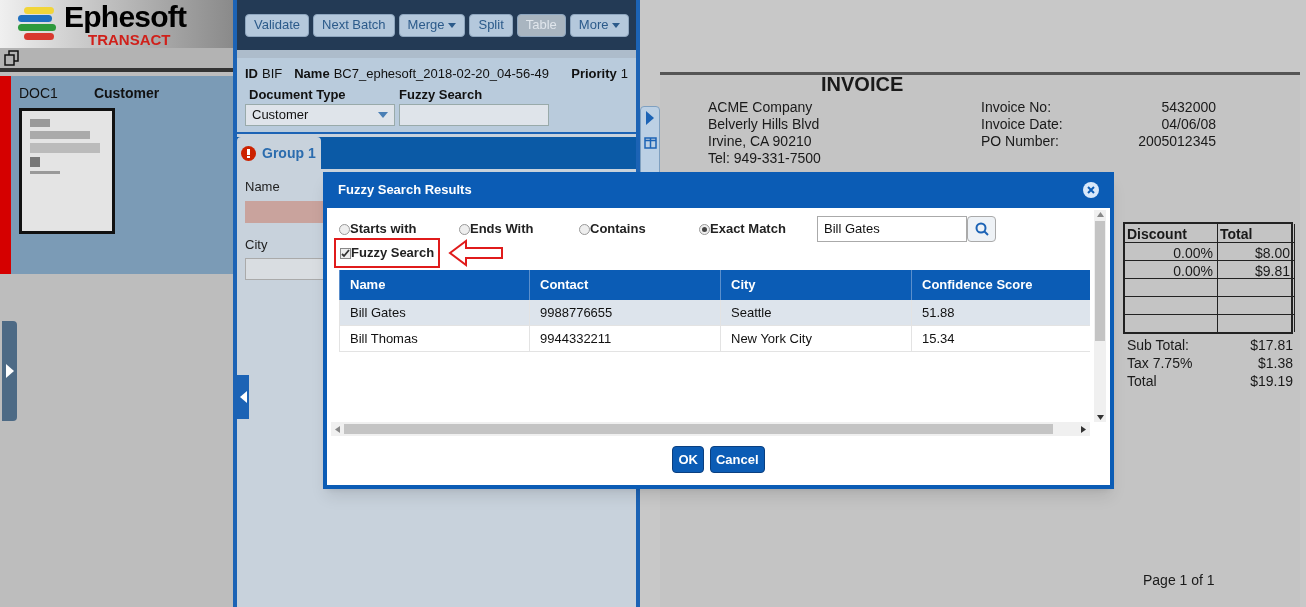 This screenshot has height=607, width=1306. What do you see at coordinates (383, 115) in the screenshot?
I see `dropdown-arrow-icon` at bounding box center [383, 115].